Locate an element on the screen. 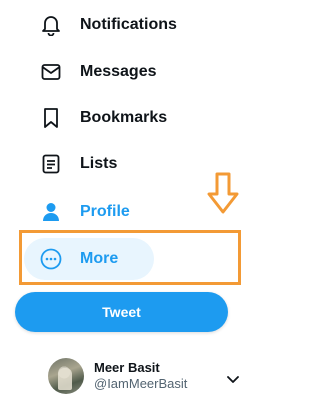 The width and height of the screenshot is (320, 400). nav-label-lists: Lists is located at coordinates (99, 163).